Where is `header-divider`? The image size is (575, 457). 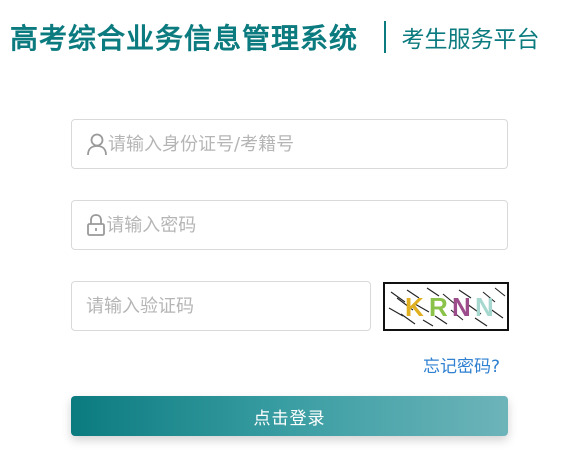
header-divider is located at coordinates (385, 37).